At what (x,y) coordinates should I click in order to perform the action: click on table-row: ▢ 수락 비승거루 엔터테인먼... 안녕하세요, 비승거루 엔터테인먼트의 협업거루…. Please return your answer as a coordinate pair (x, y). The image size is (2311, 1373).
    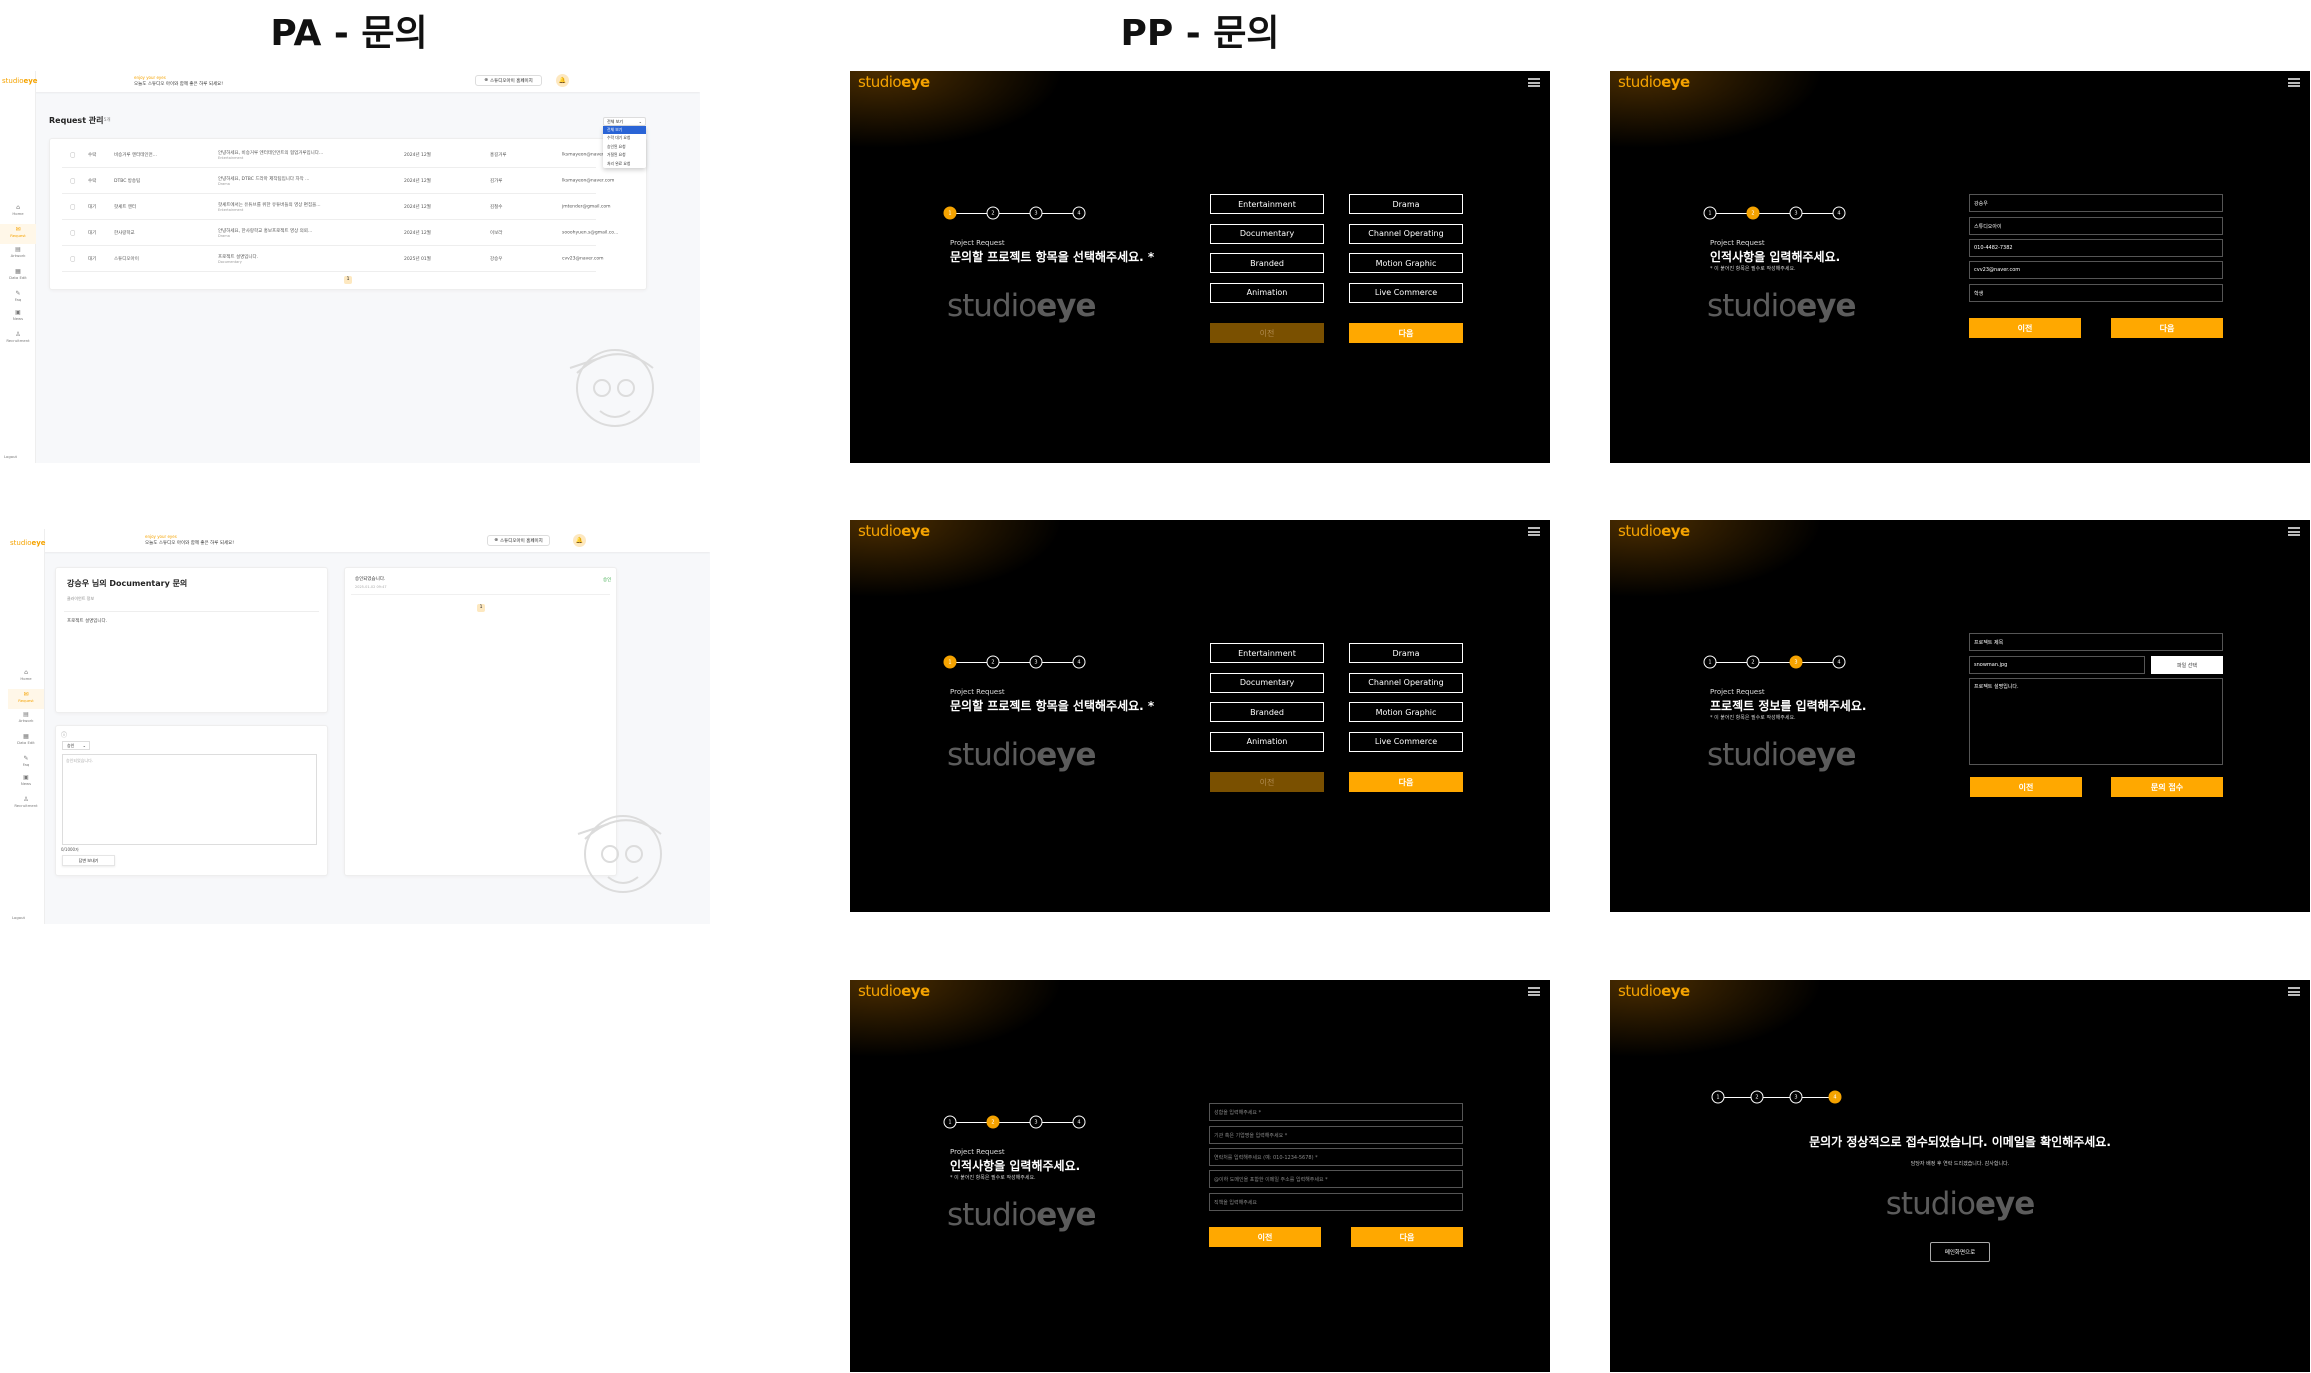
    Looking at the image, I should click on (338, 155).